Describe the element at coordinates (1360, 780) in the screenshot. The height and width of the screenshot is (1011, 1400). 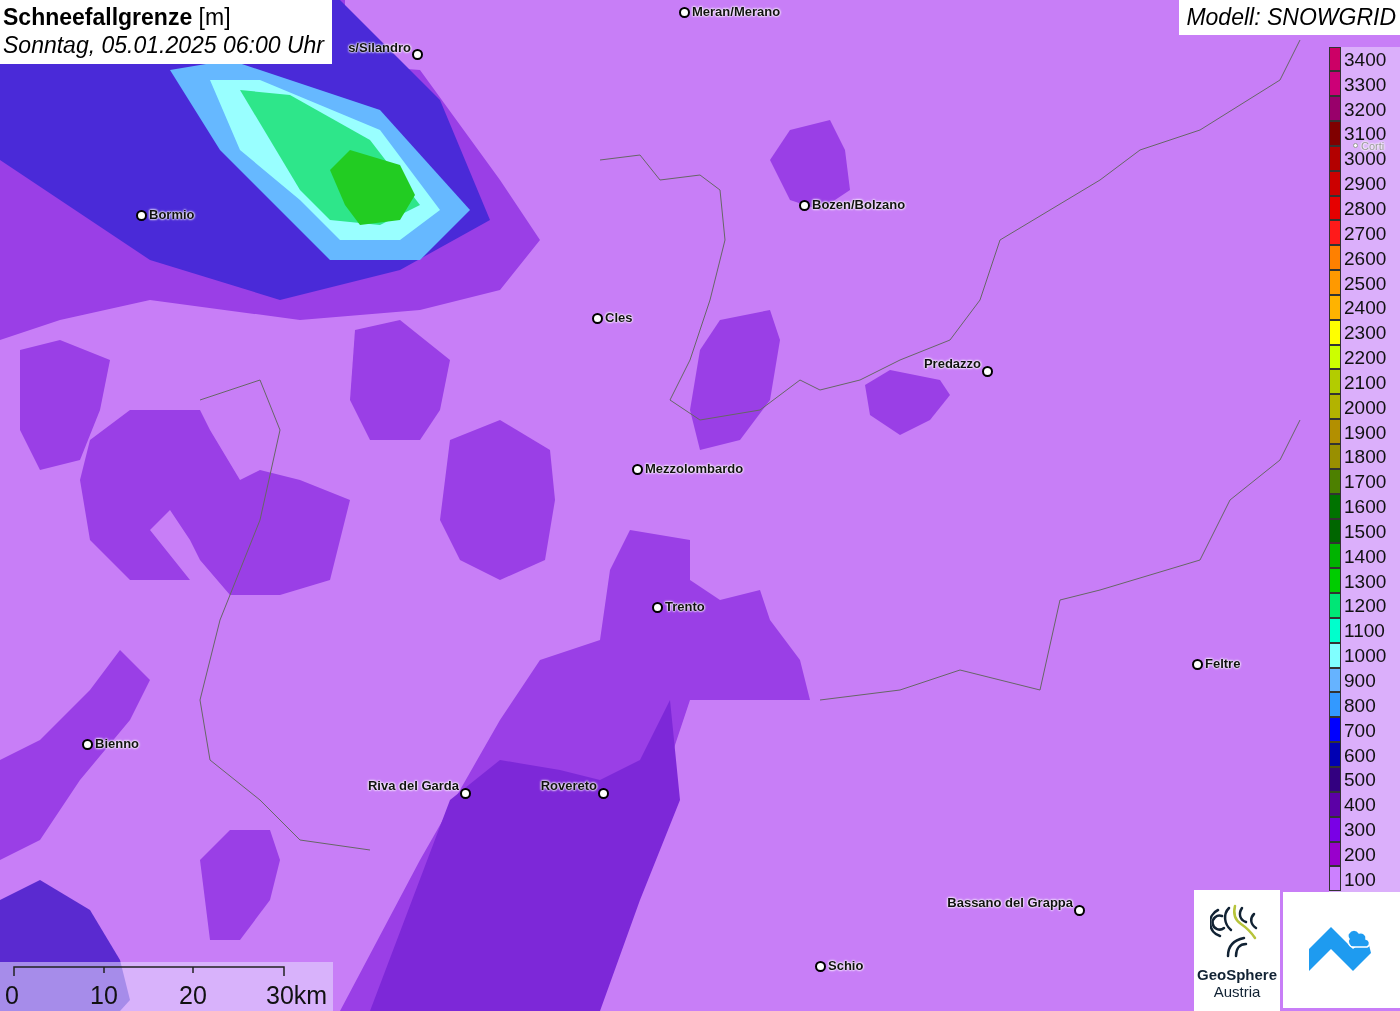
I see `legend-label: 500` at that location.